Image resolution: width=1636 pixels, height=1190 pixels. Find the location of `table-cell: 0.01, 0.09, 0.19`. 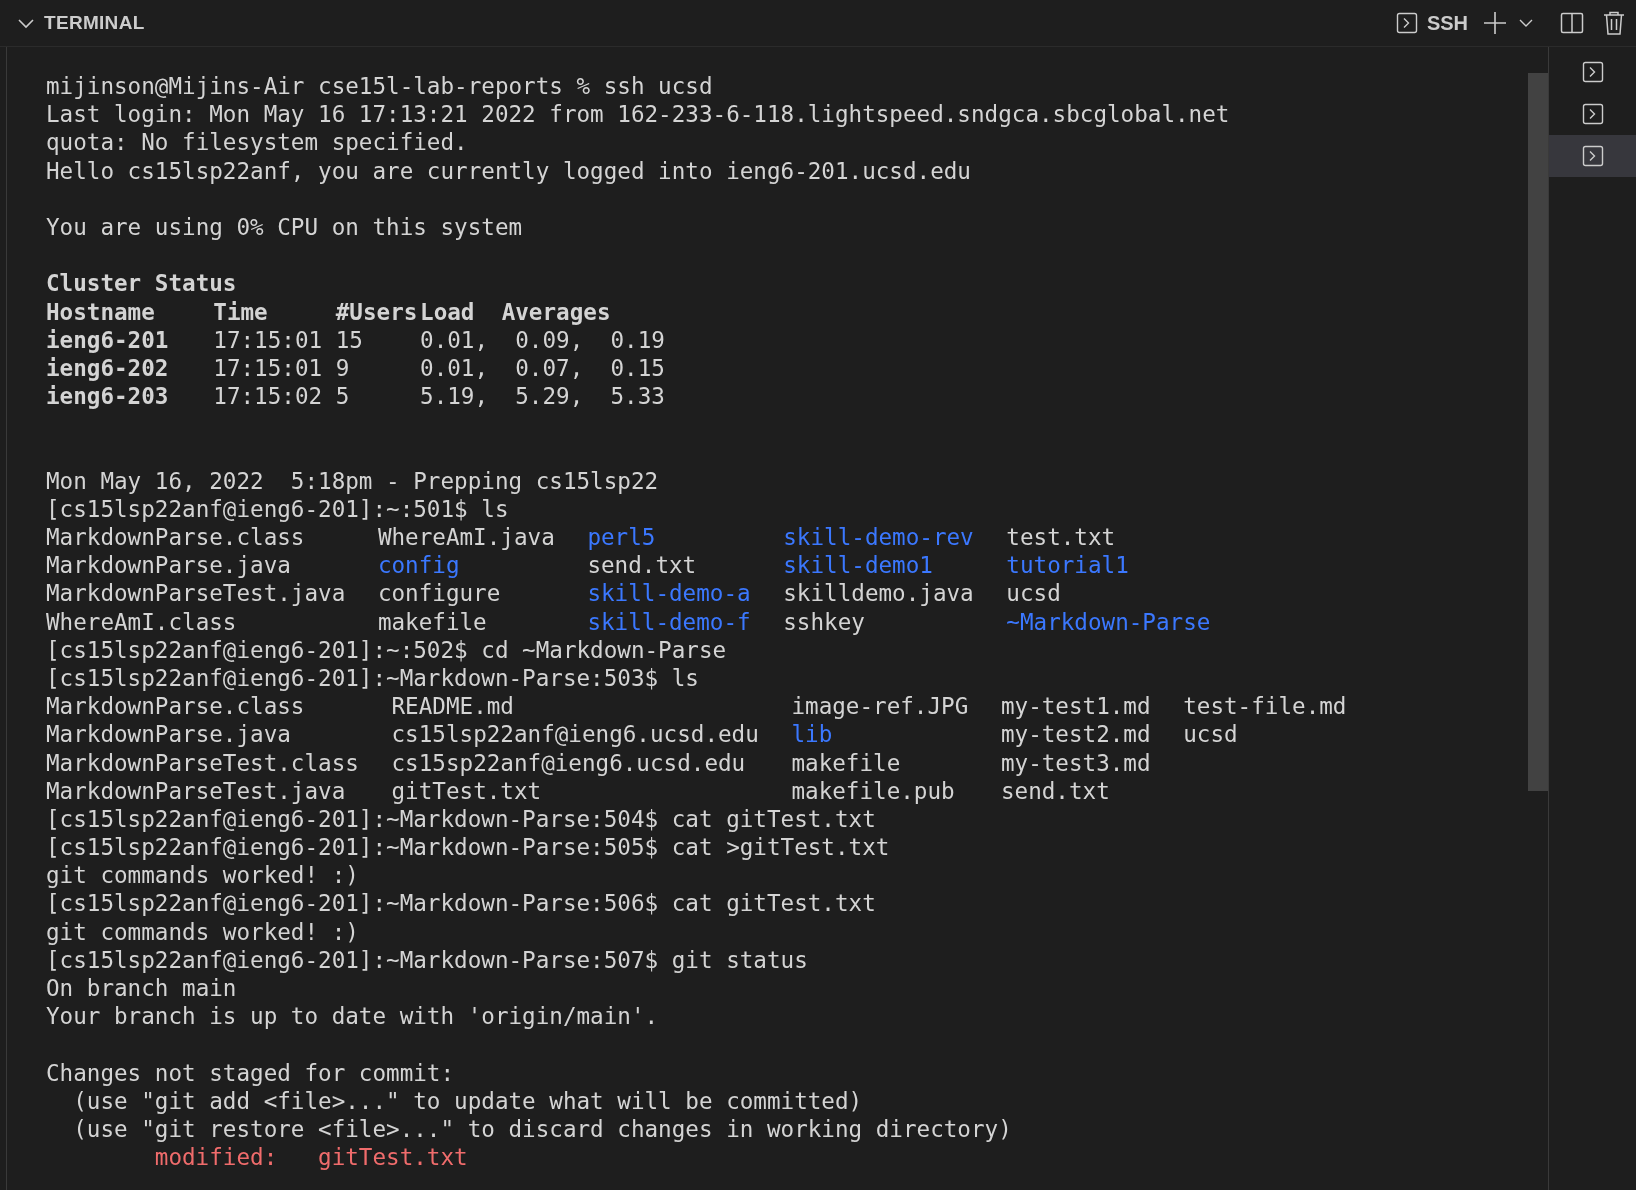

table-cell: 0.01, 0.09, 0.19 is located at coordinates (542, 339).